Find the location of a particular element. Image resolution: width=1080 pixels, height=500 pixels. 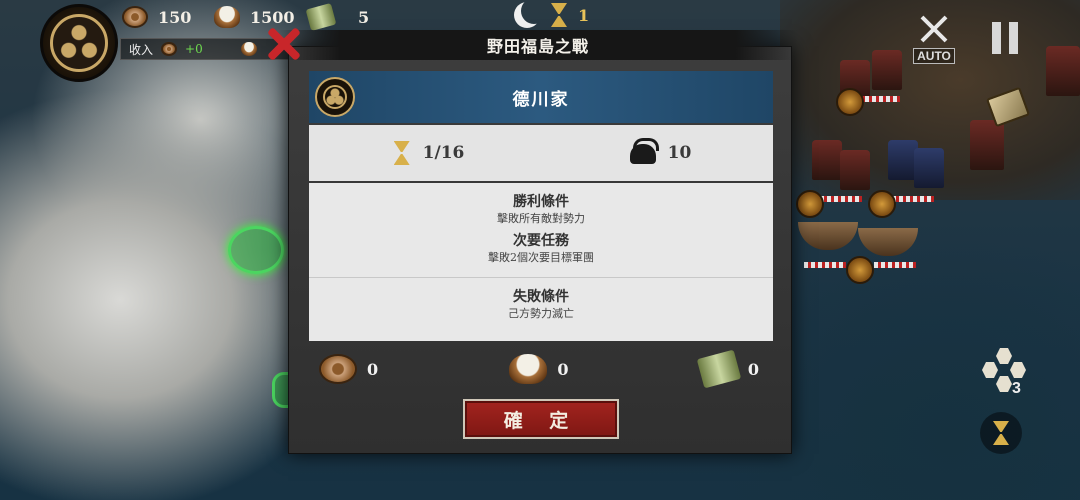

victory-title: 勝利條件 is located at coordinates (541, 202).